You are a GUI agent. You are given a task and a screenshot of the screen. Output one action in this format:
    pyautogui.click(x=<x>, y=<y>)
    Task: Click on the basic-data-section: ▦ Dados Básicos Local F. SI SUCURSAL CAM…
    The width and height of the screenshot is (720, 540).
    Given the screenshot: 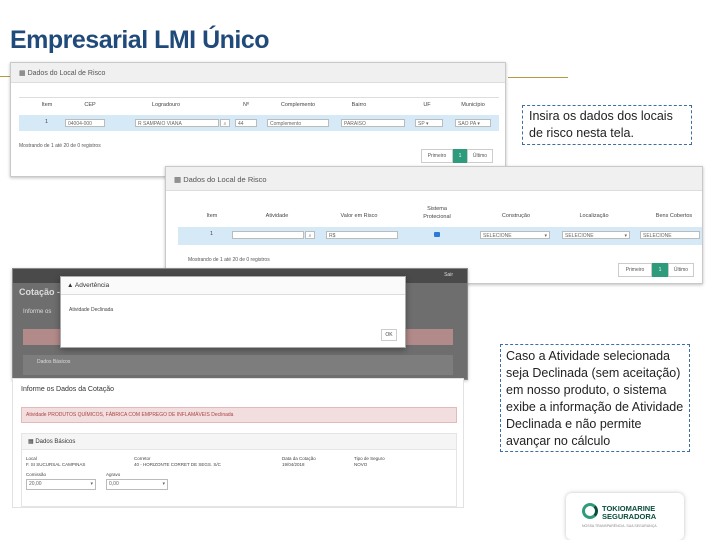 What is the action you would take?
    pyautogui.click(x=239, y=470)
    